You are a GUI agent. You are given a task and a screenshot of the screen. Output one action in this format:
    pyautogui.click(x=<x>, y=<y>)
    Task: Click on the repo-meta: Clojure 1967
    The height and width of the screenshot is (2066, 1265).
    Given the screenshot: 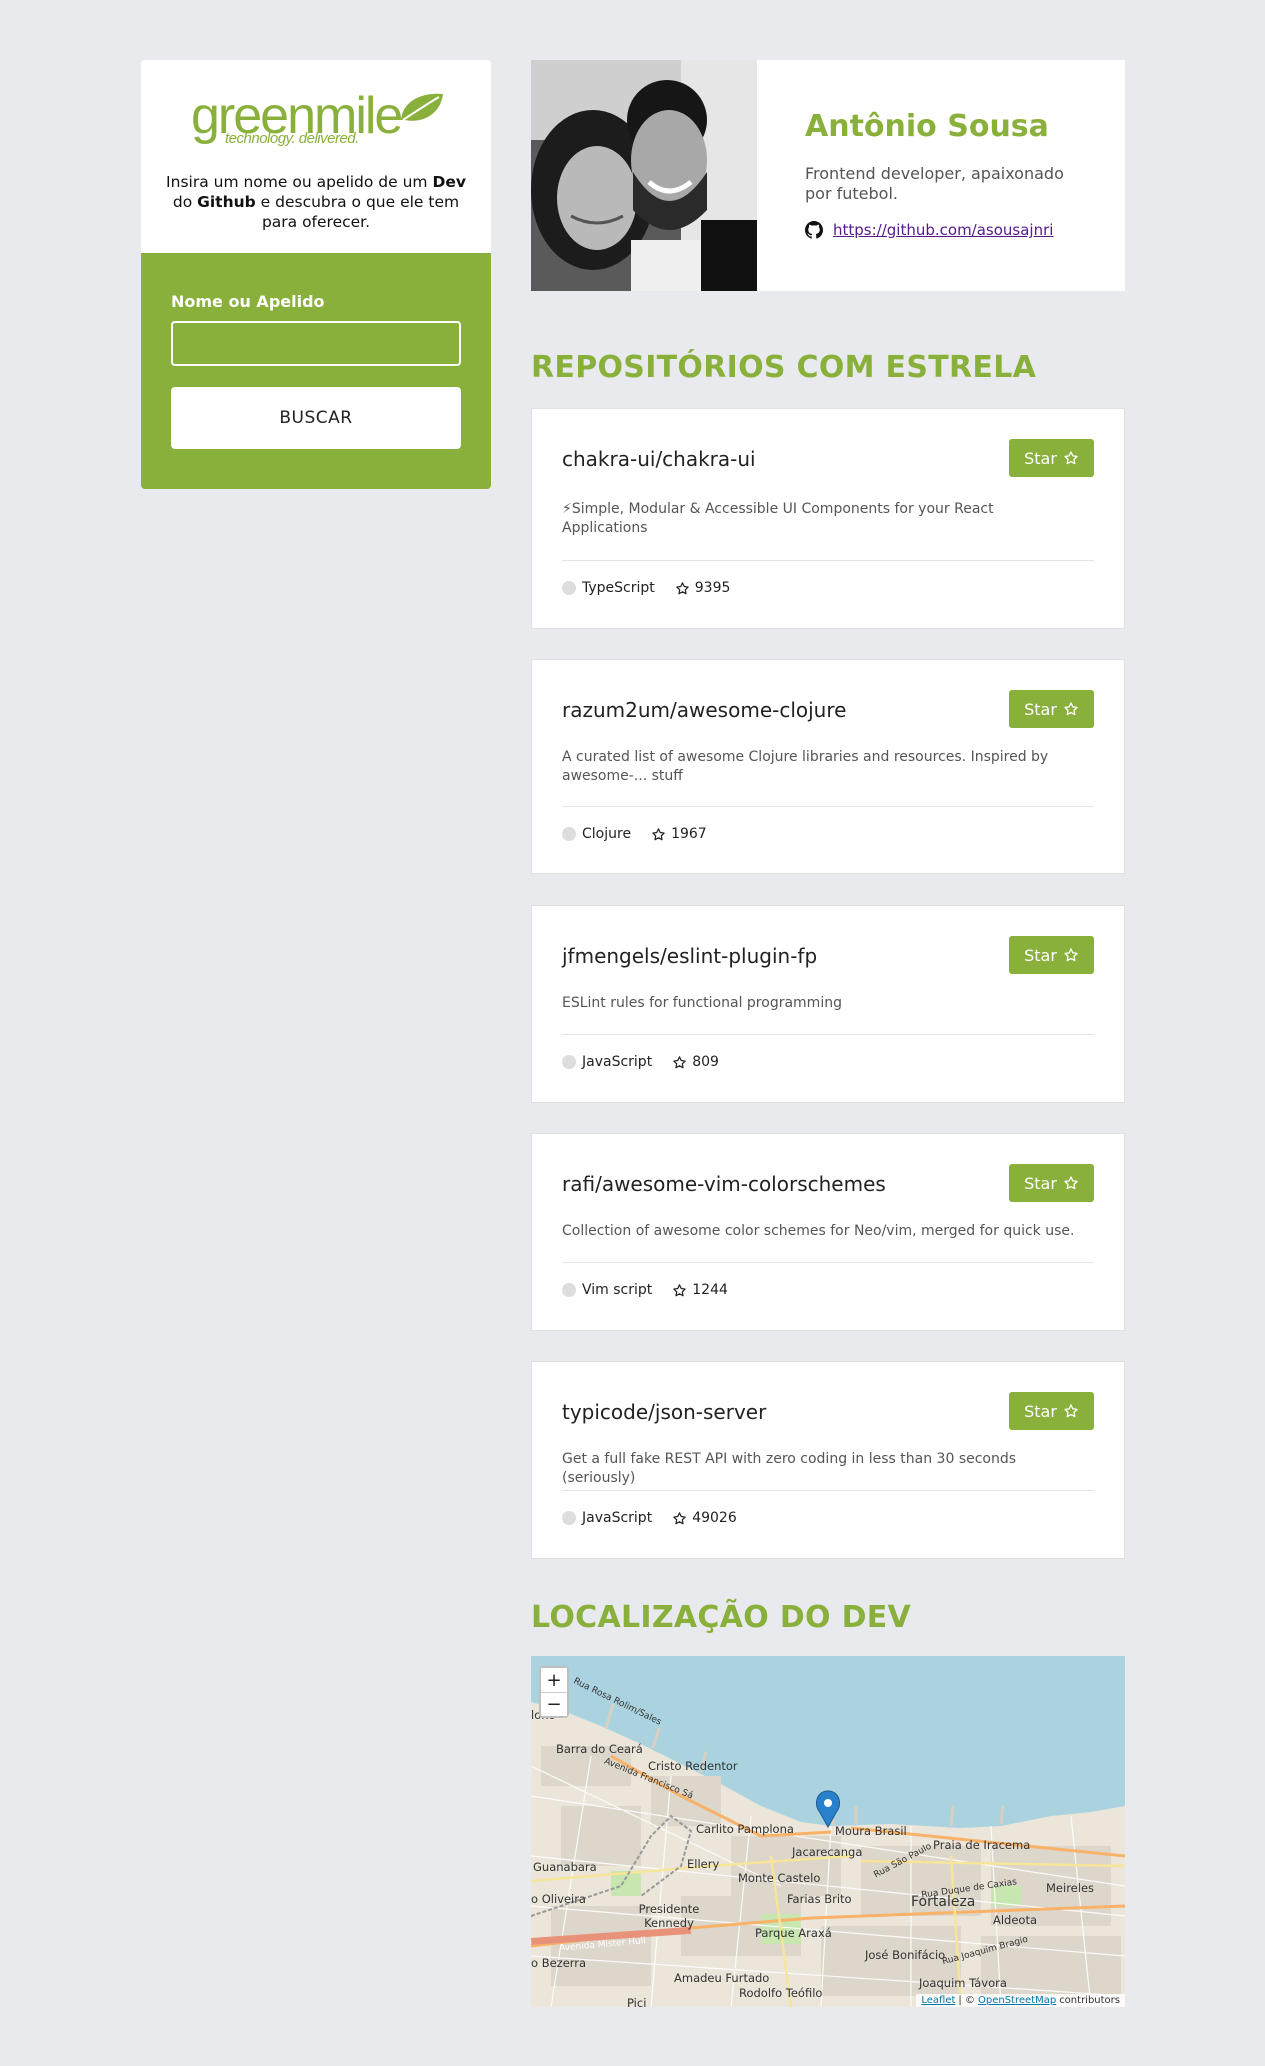 What is the action you would take?
    pyautogui.click(x=634, y=834)
    